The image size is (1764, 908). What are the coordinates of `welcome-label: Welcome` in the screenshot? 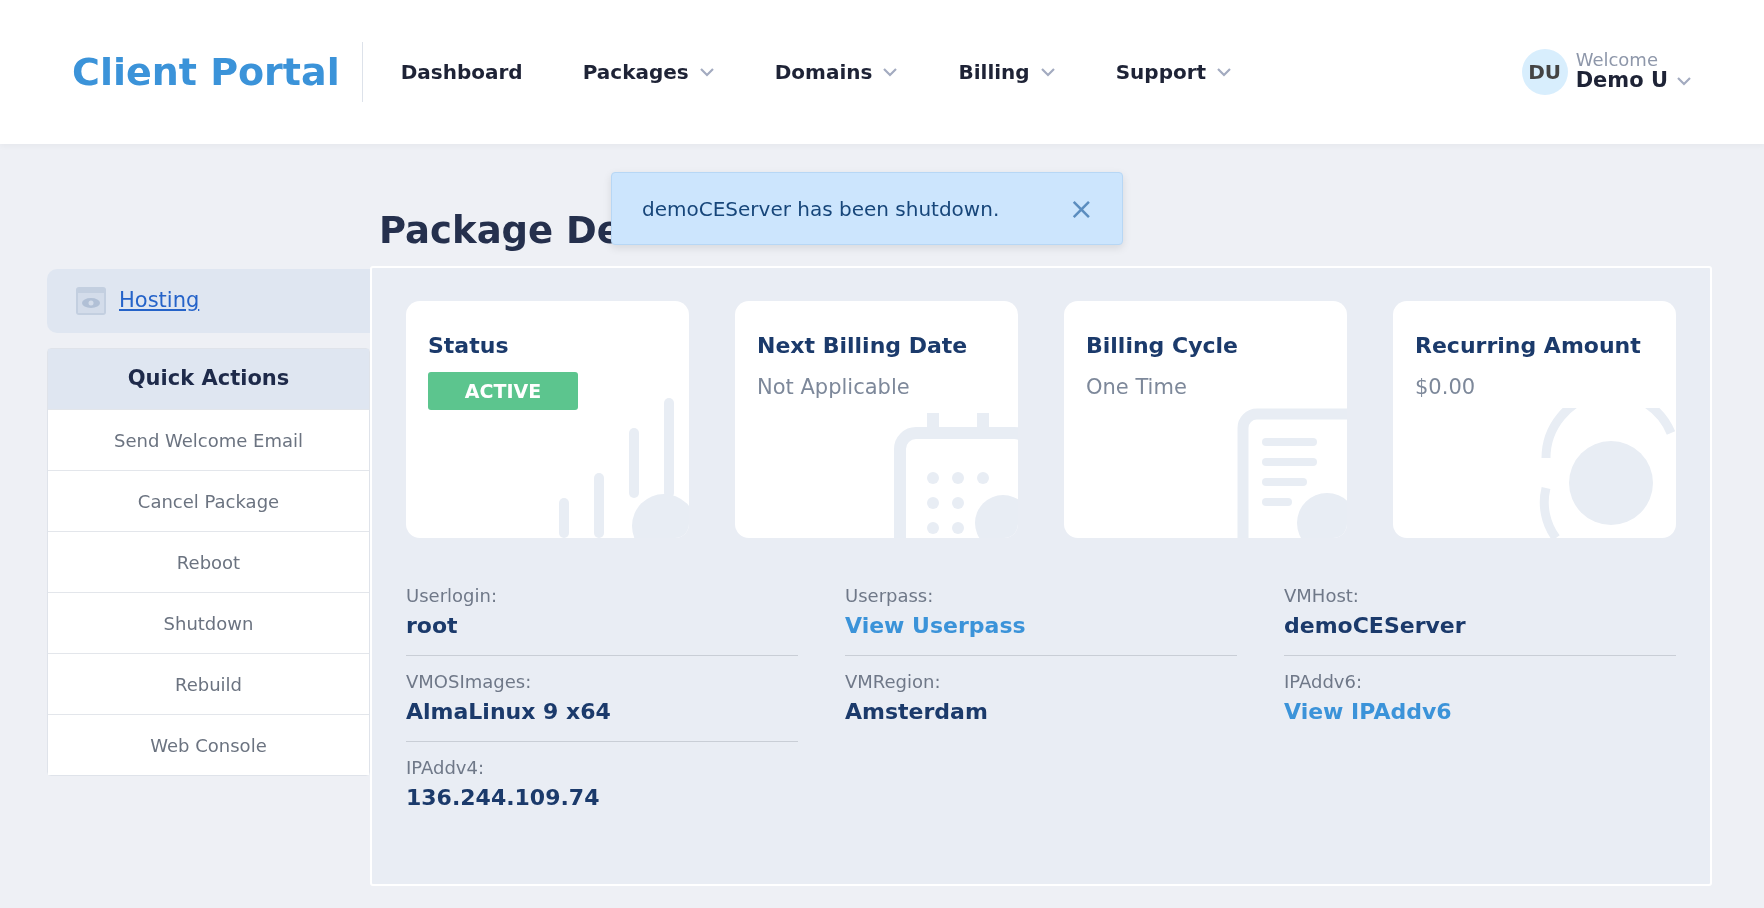 It's located at (1617, 60).